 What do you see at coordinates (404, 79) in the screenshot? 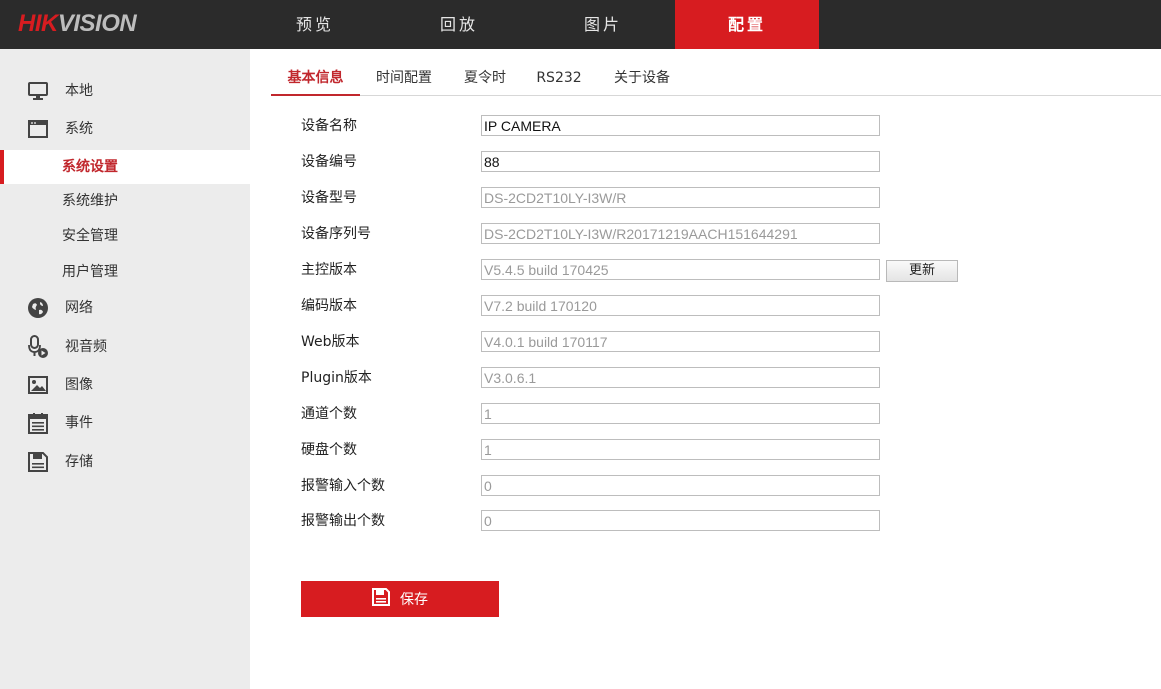
I see `tab-time-settings: 时间配置` at bounding box center [404, 79].